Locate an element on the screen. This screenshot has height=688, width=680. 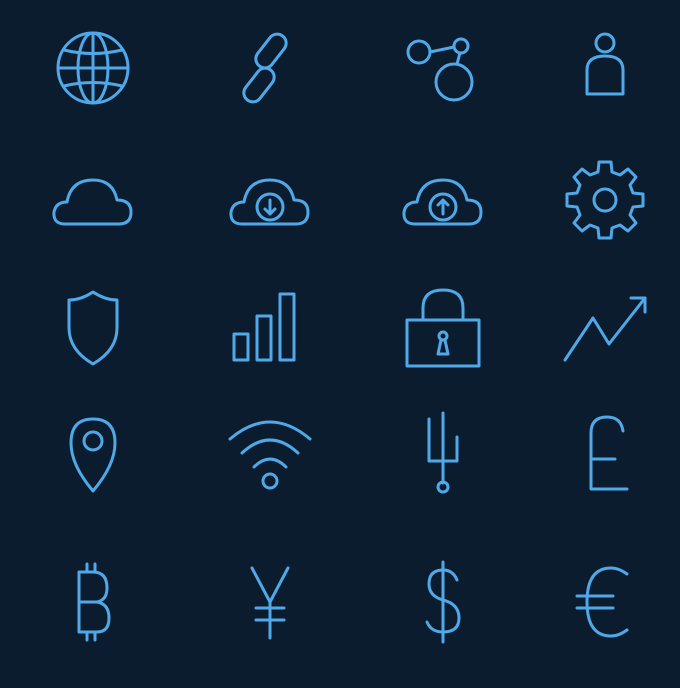
cloud-download-icon is located at coordinates (269, 202).